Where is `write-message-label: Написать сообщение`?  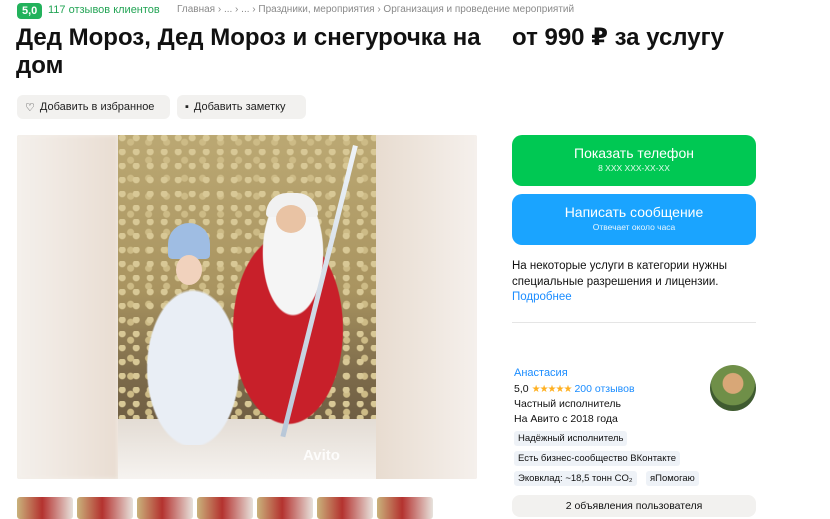 write-message-label: Написать сообщение is located at coordinates (634, 212).